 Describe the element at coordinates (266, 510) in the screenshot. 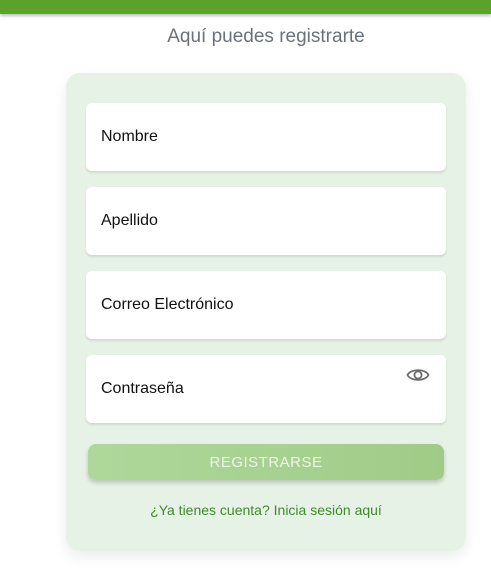

I see `login-link: ¿Ya tienes cuenta? Inicia sesión aquí` at that location.